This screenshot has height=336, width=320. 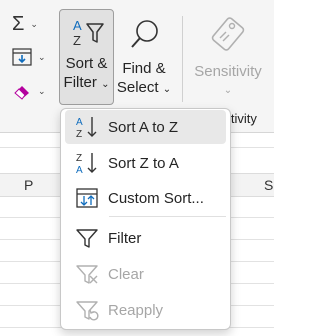 What do you see at coordinates (87, 238) in the screenshot?
I see `filter-funnel-icon` at bounding box center [87, 238].